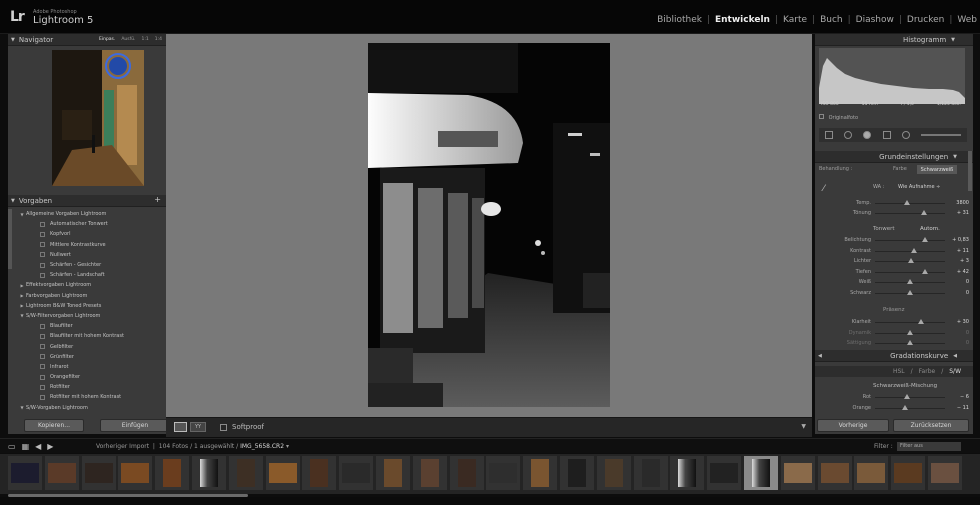 The image size is (980, 505). I want to click on module-bibliothek: Bibliothek, so click(679, 20).